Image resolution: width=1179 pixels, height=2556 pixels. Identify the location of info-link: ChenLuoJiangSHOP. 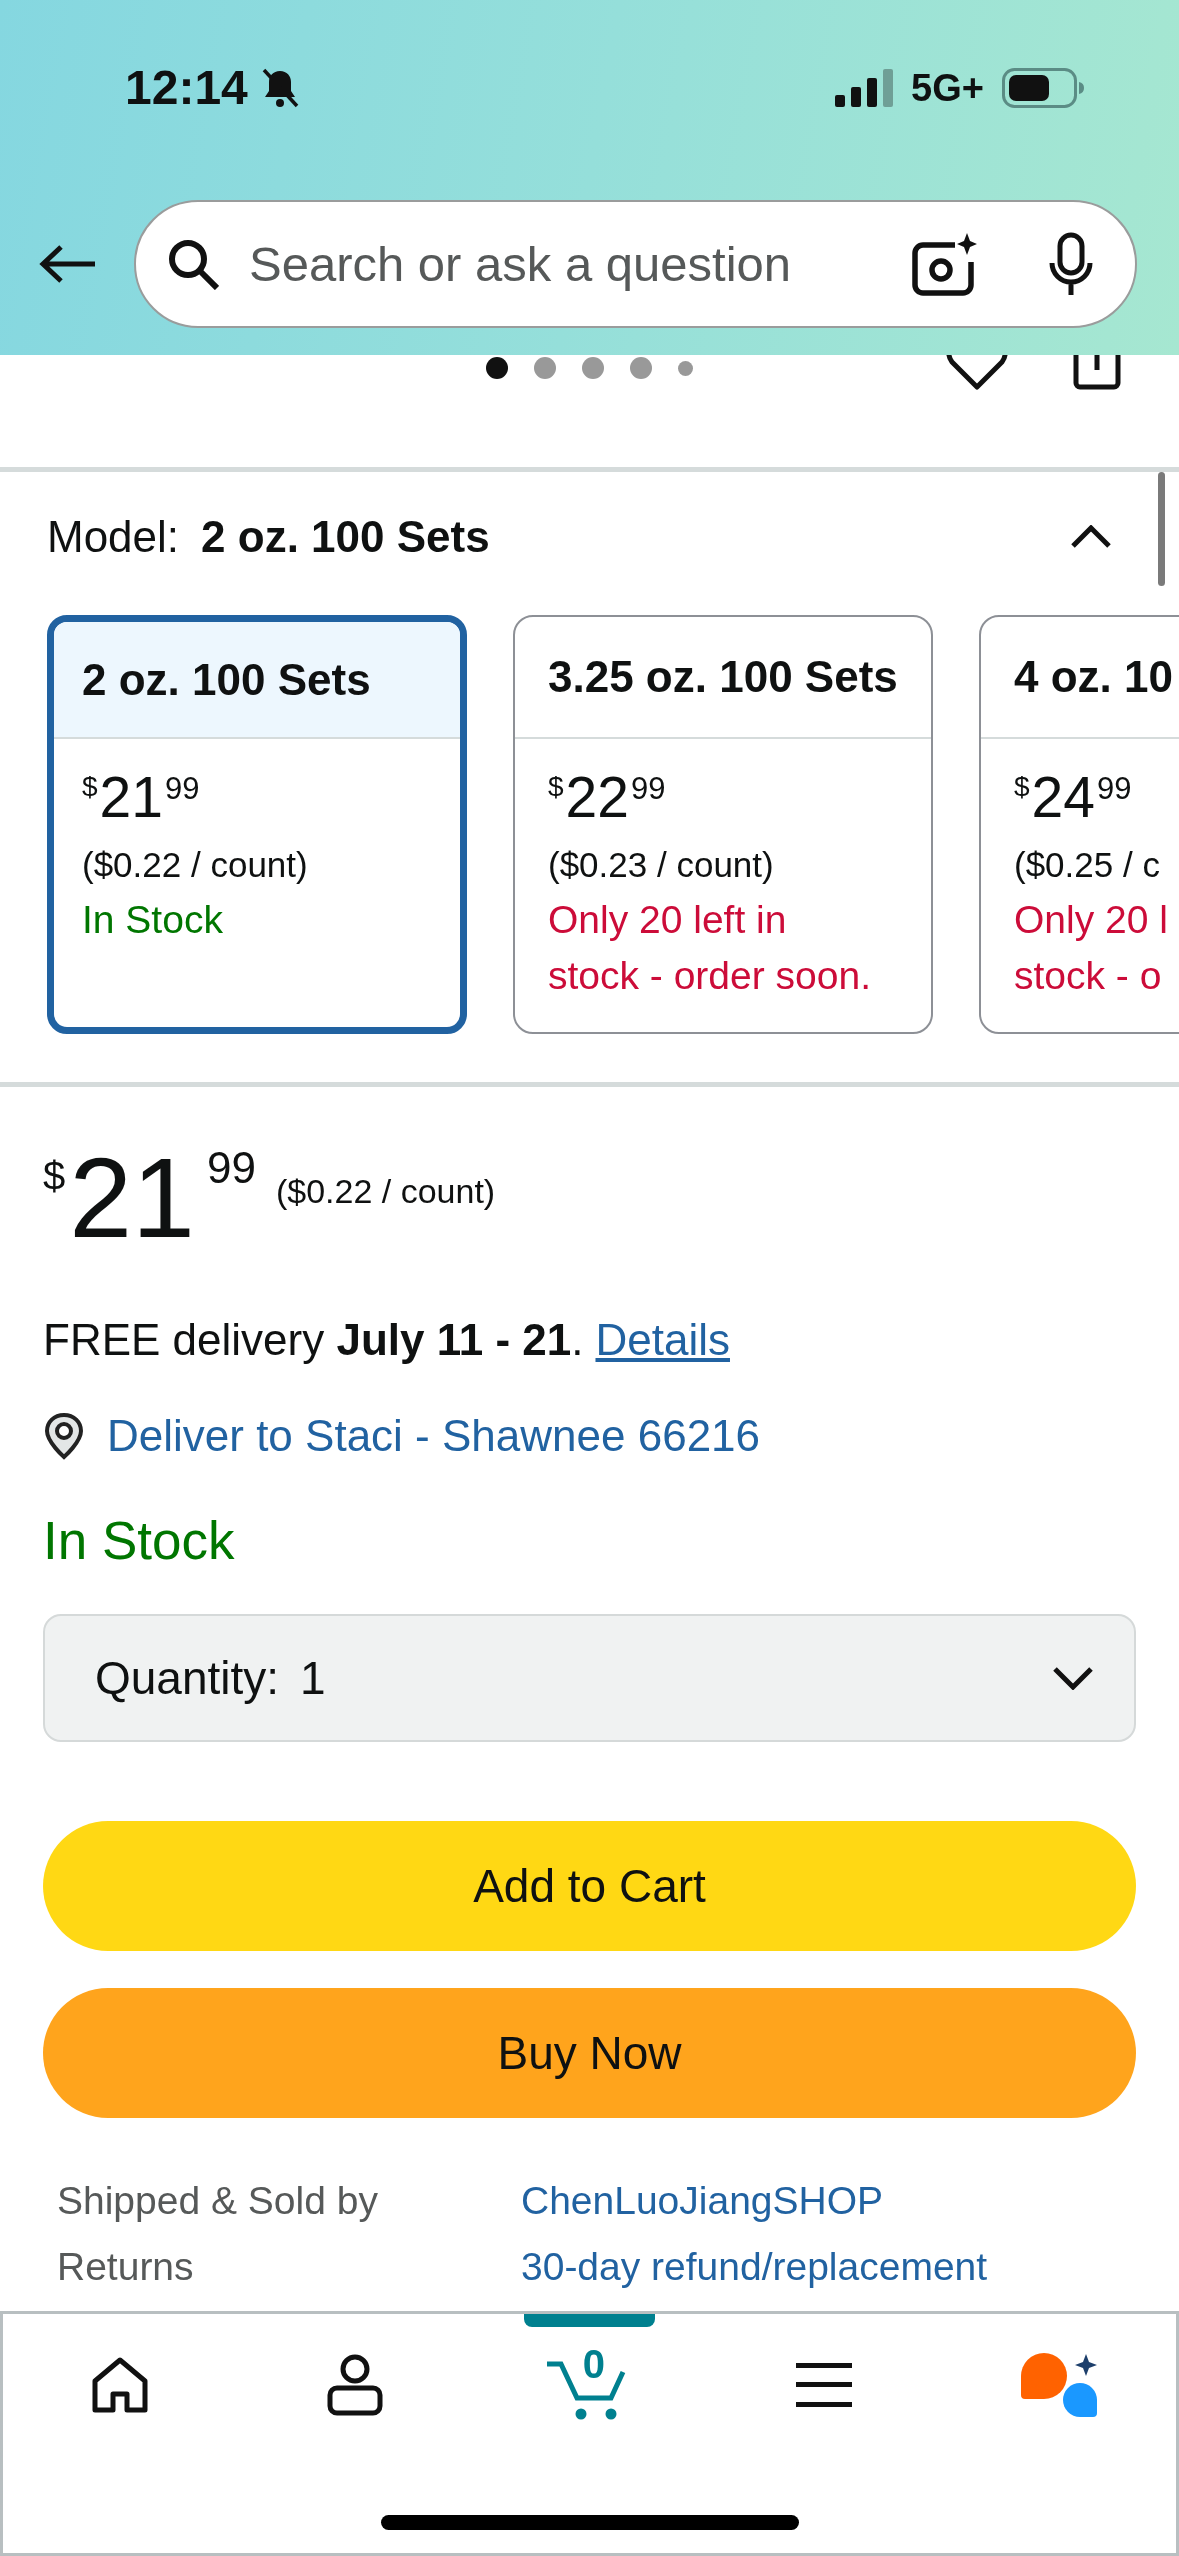
(702, 2200).